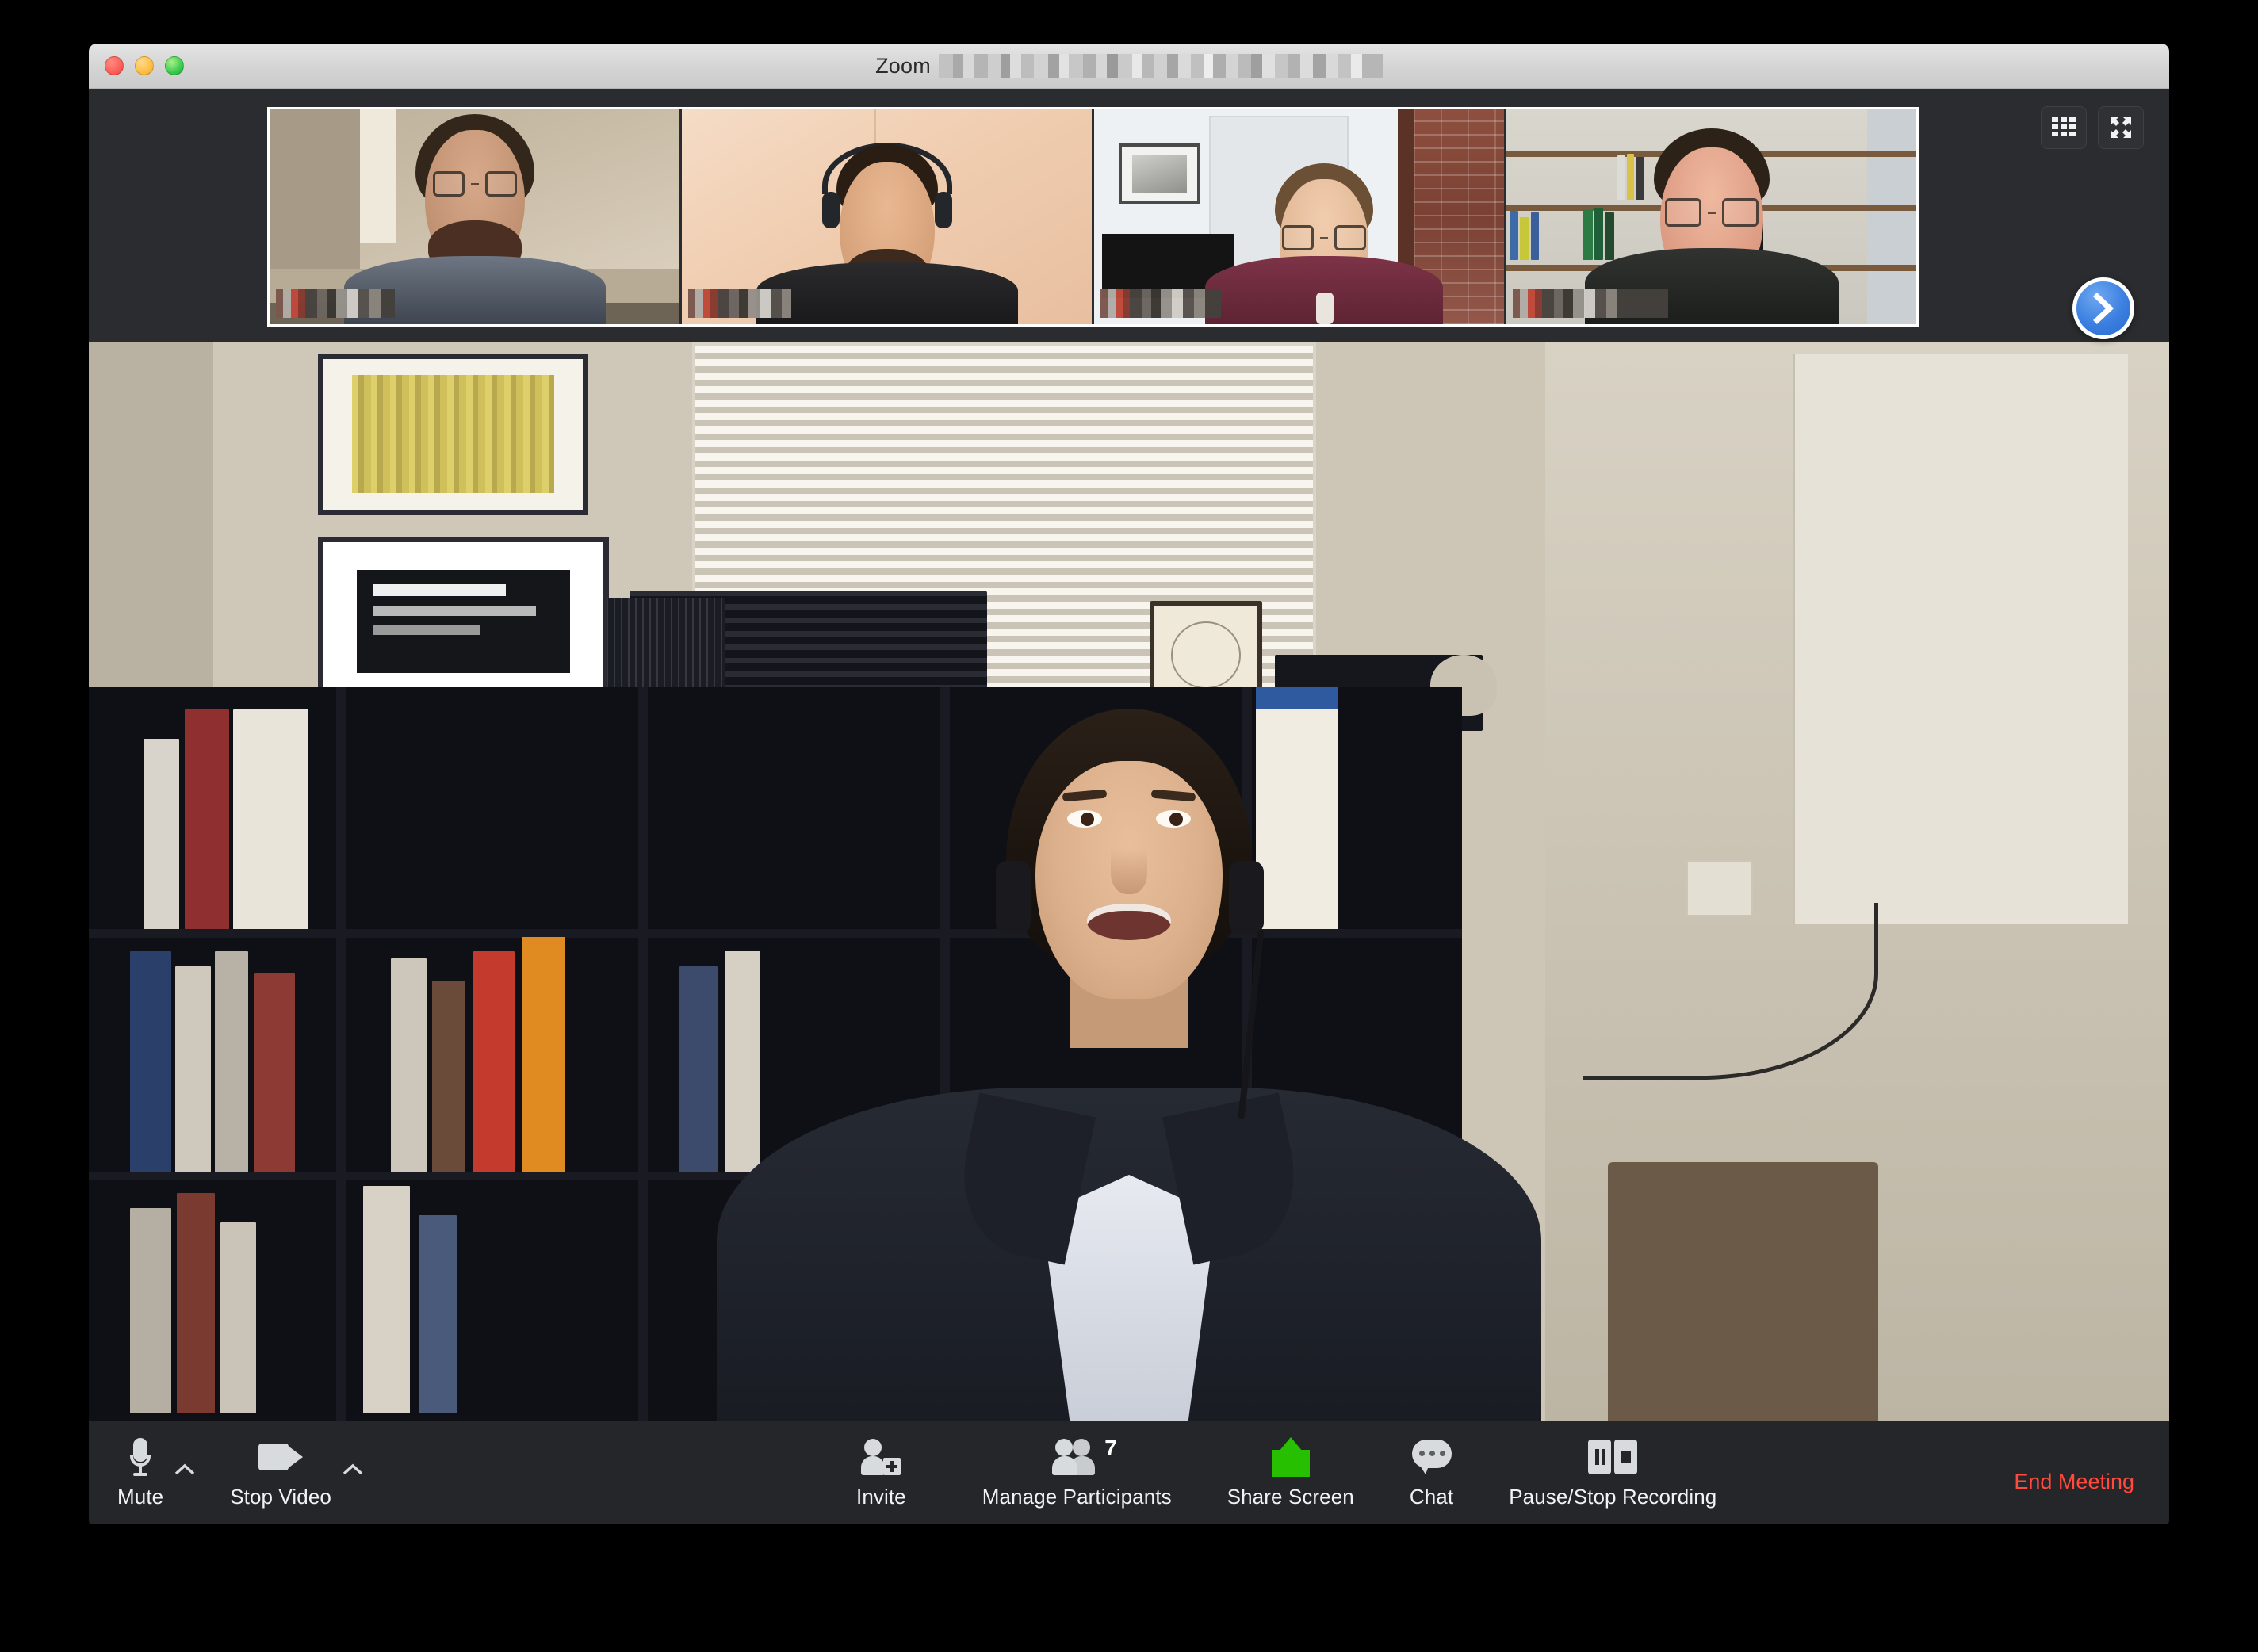  What do you see at coordinates (1084, 1457) in the screenshot?
I see `people-icon: 7` at bounding box center [1084, 1457].